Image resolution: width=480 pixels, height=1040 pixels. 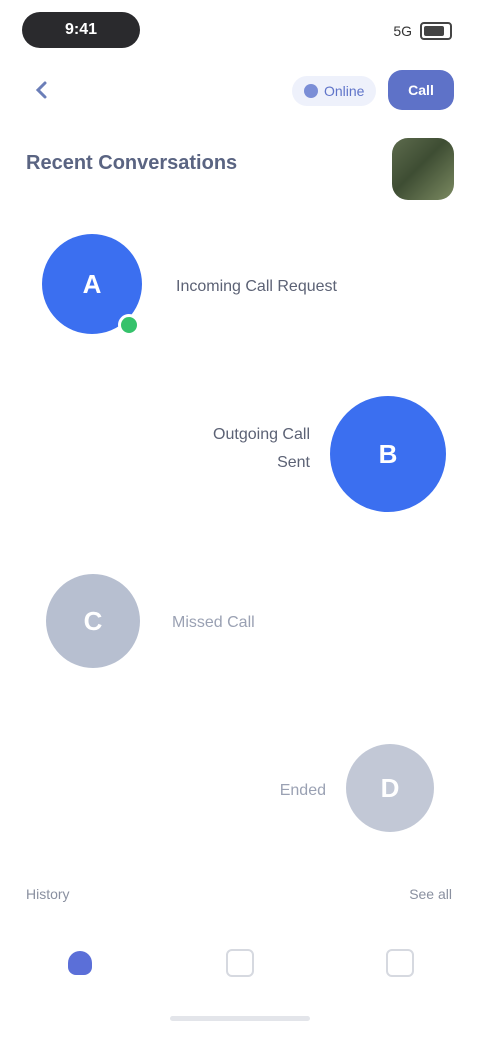 I want to click on top-bar: Online Call, so click(x=240, y=90).